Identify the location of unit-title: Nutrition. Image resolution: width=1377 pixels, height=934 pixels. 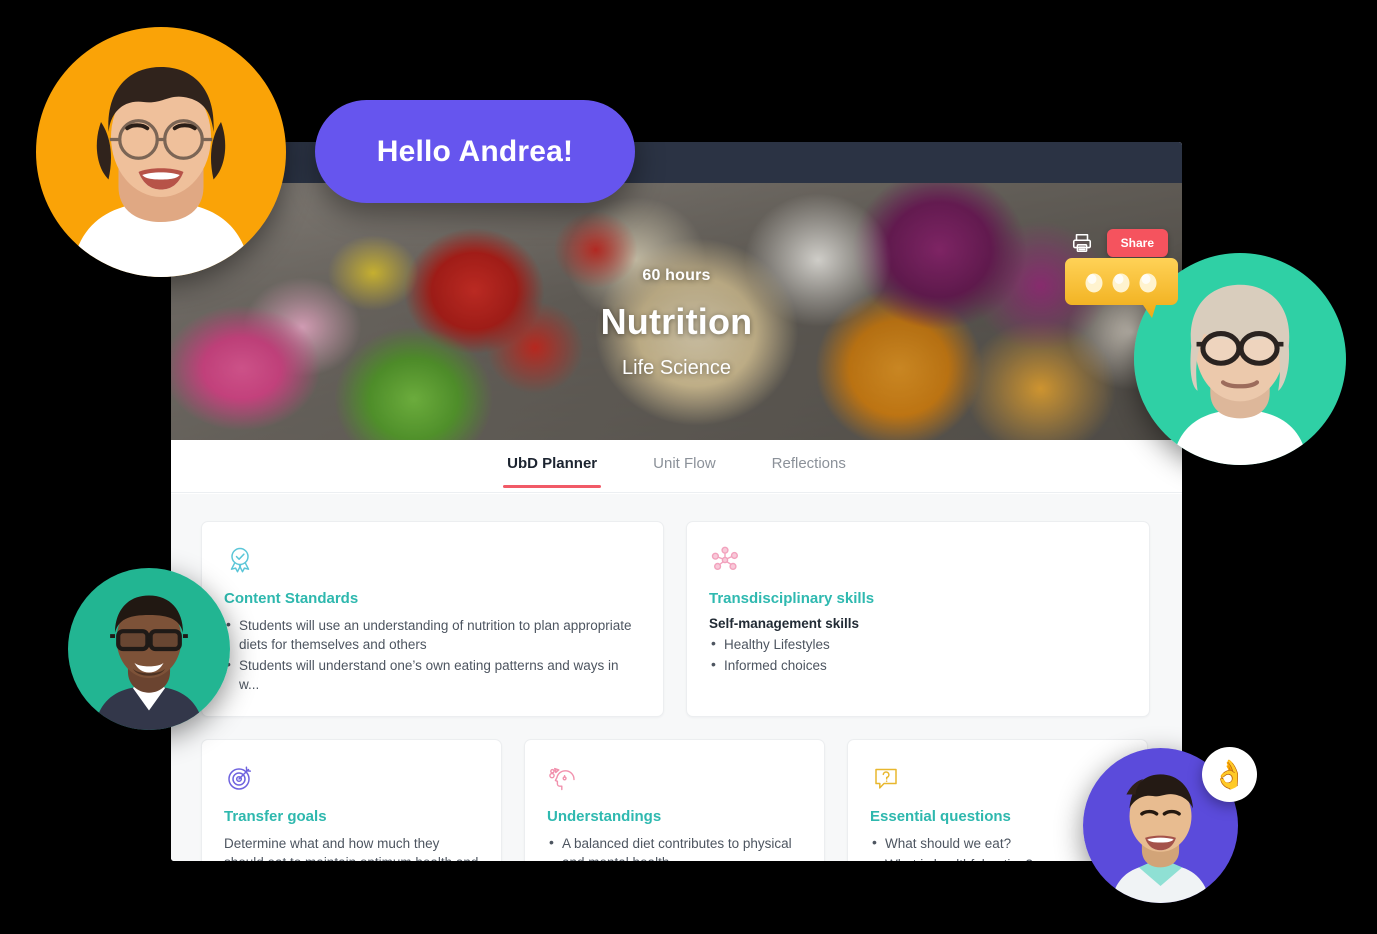
(676, 321).